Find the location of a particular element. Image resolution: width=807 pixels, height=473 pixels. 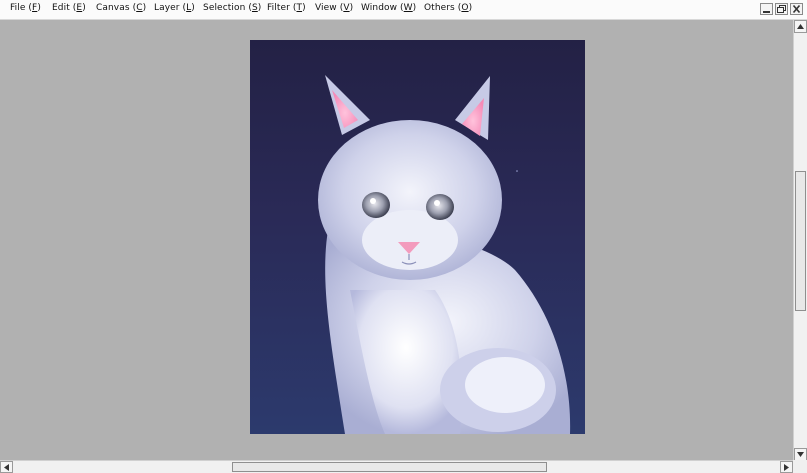

menu-layer-end: ) is located at coordinates (193, 8).